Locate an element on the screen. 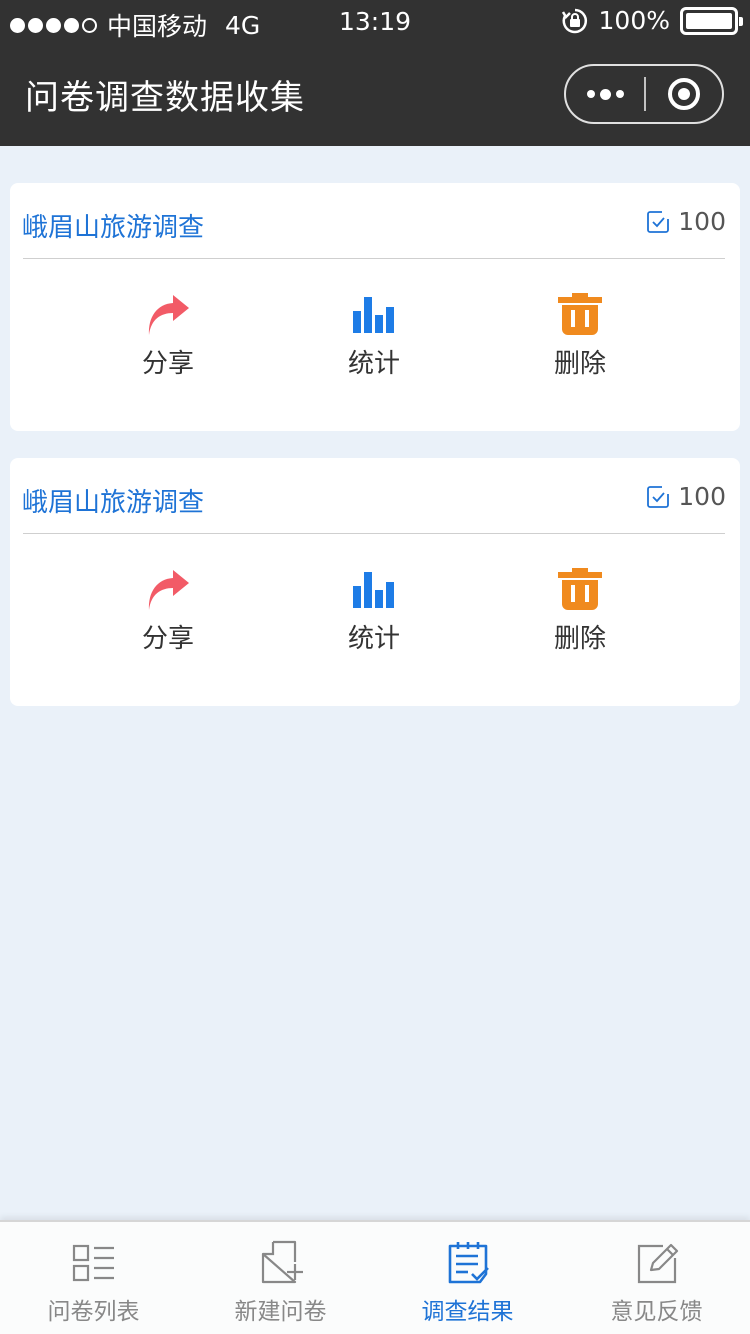 The height and width of the screenshot is (1334, 750). tab-label: 意见反馈 is located at coordinates (656, 1312).